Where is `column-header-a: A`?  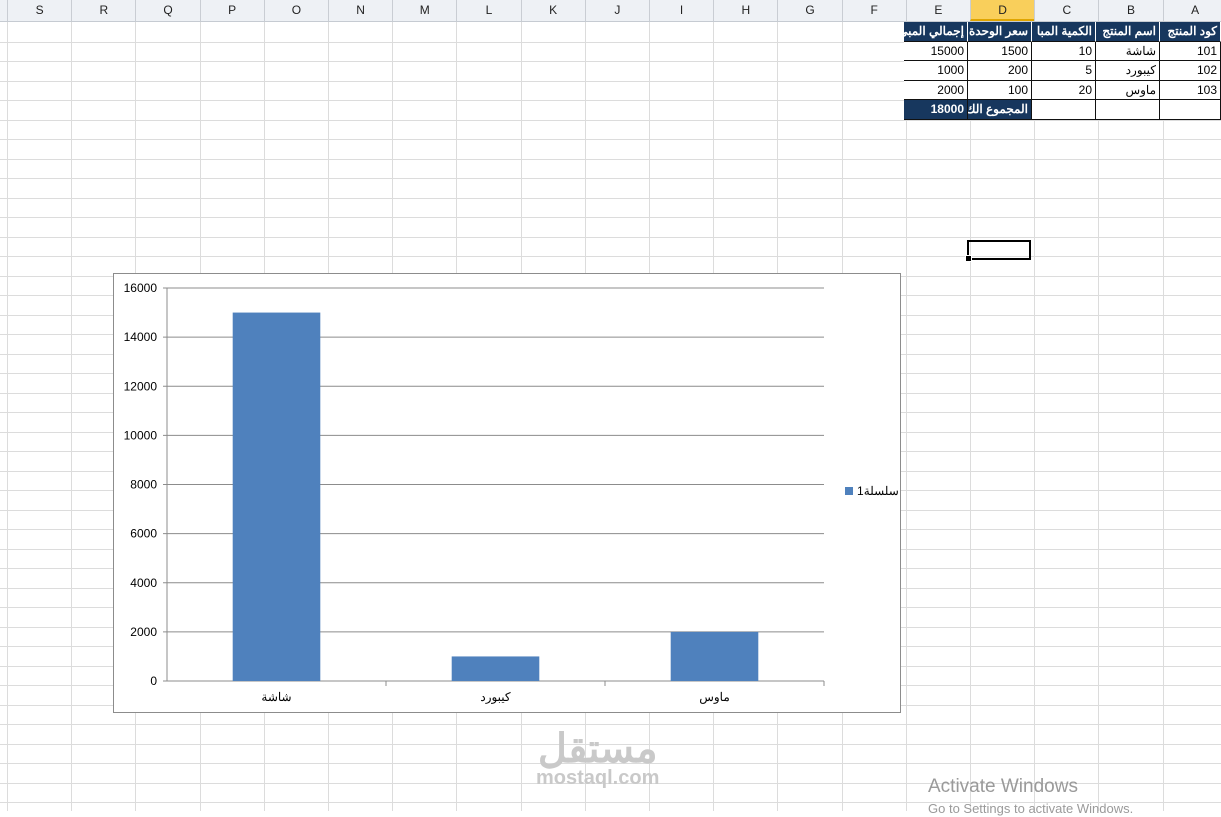 column-header-a: A is located at coordinates (1191, 10).